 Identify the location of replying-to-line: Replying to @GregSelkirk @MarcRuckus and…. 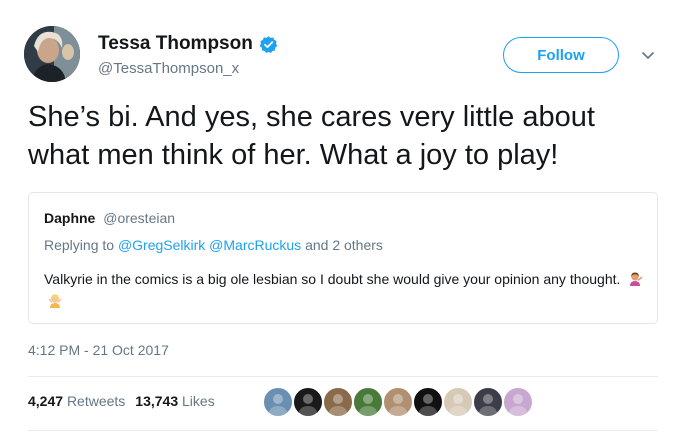
(213, 245).